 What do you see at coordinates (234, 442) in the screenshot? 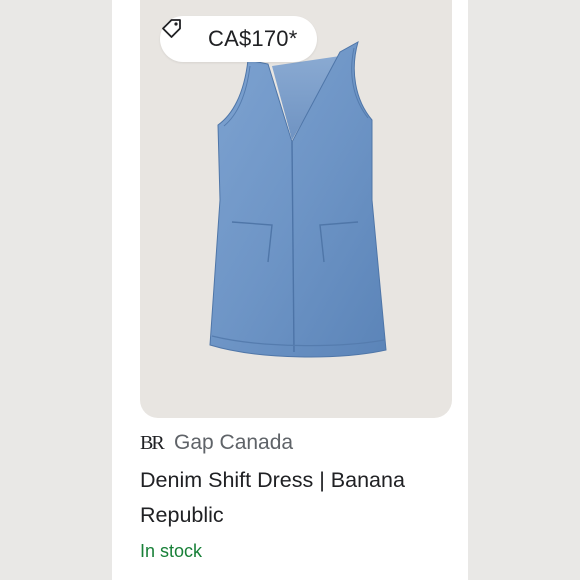
I see `merchant-name: Gap Canada` at bounding box center [234, 442].